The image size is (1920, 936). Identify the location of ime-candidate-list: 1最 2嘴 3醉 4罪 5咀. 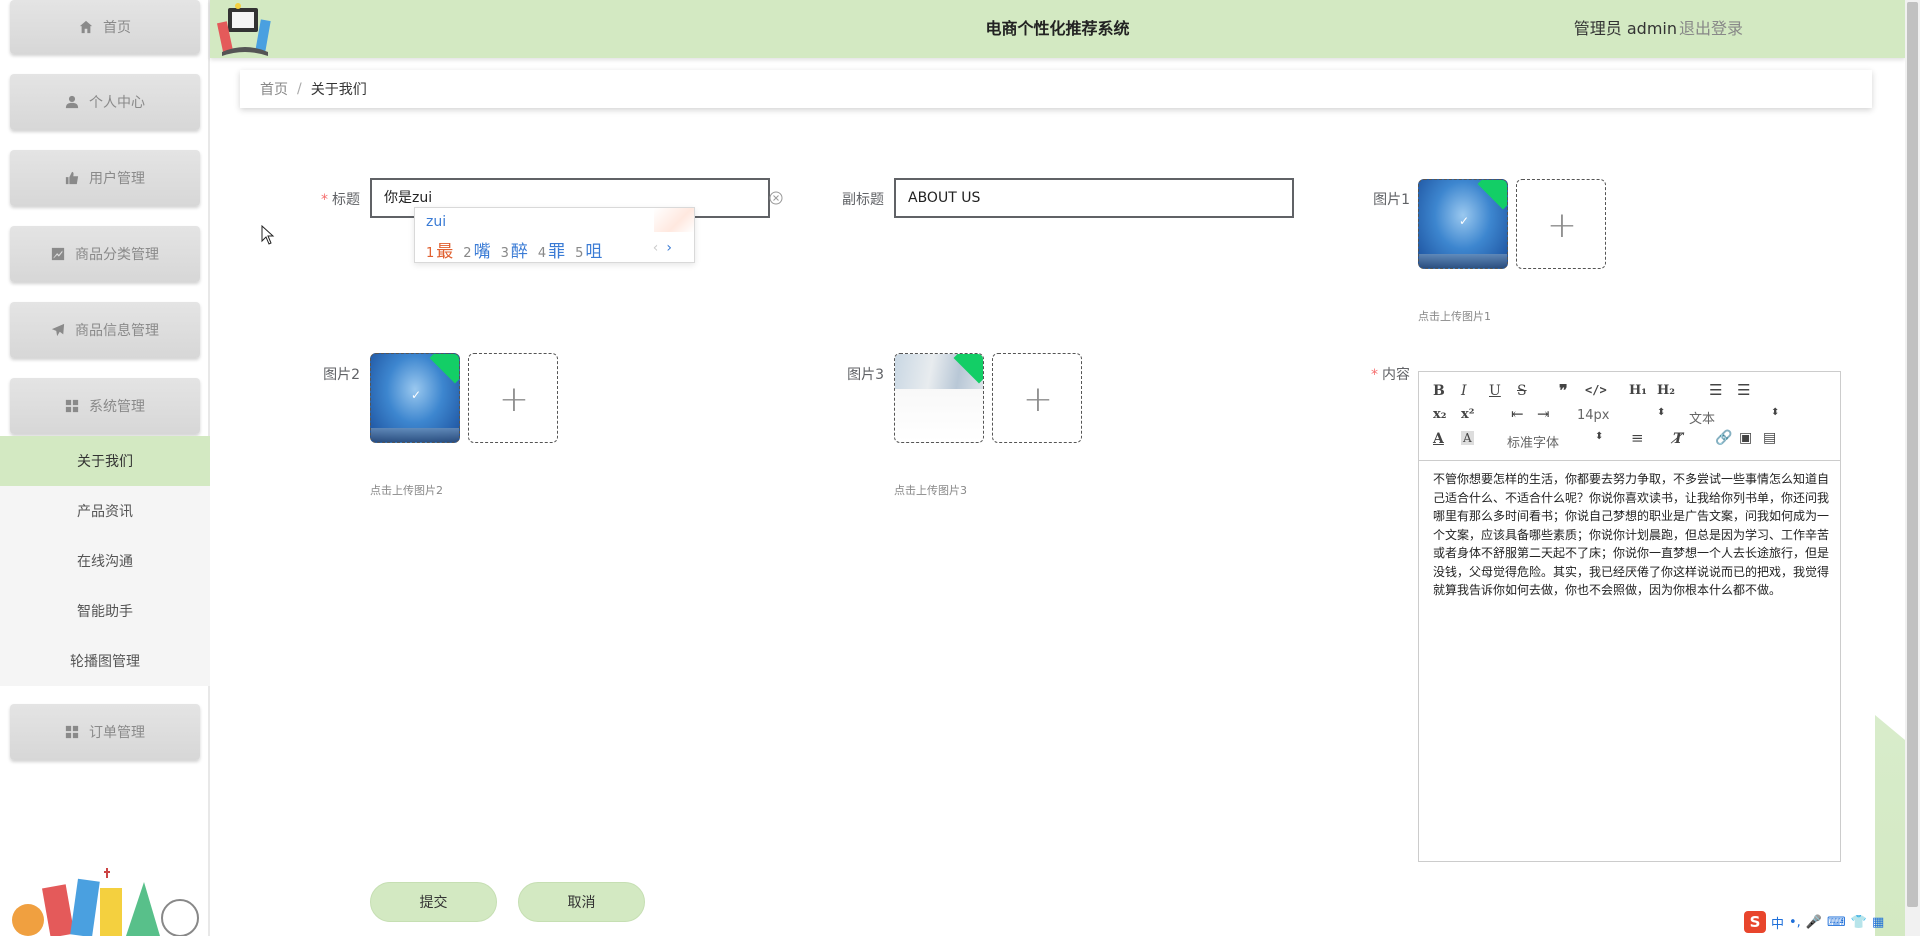
(519, 249).